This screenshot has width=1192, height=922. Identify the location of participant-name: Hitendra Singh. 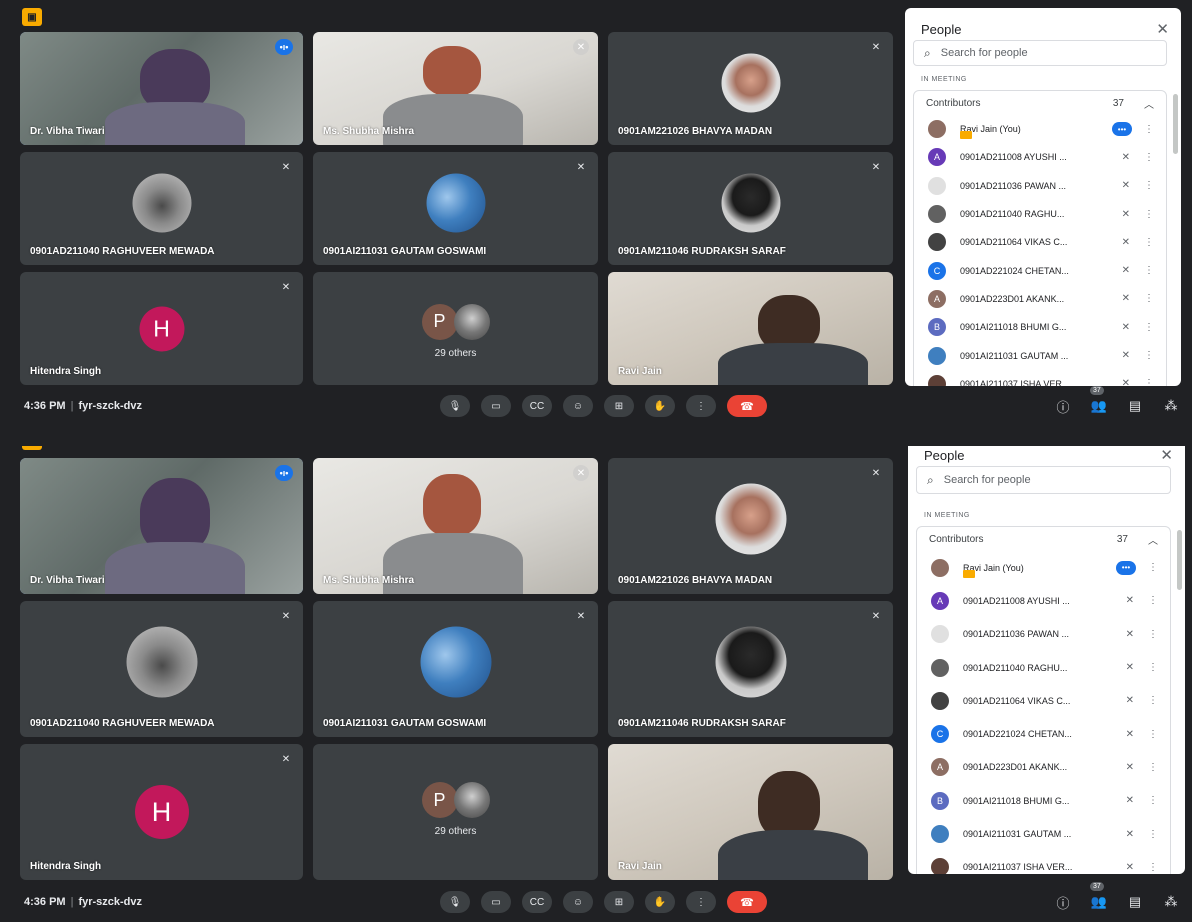
(66, 866).